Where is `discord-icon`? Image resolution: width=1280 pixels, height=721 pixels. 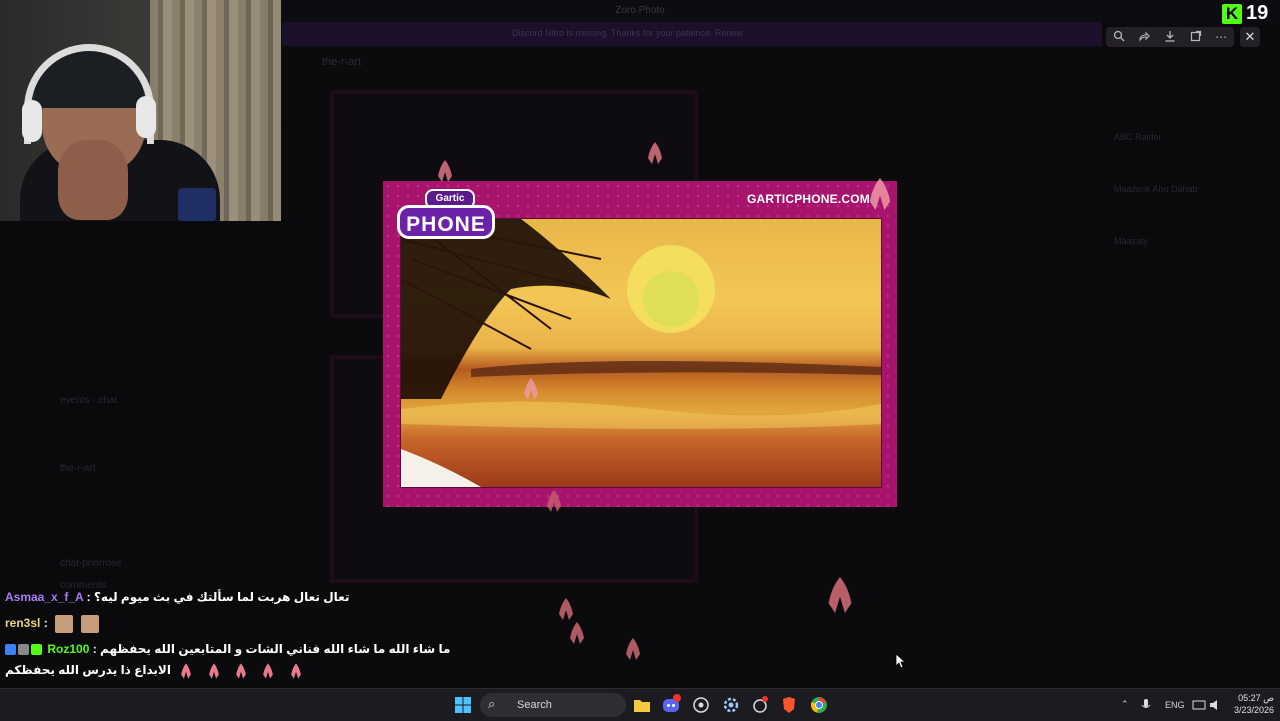 discord-icon is located at coordinates (671, 705).